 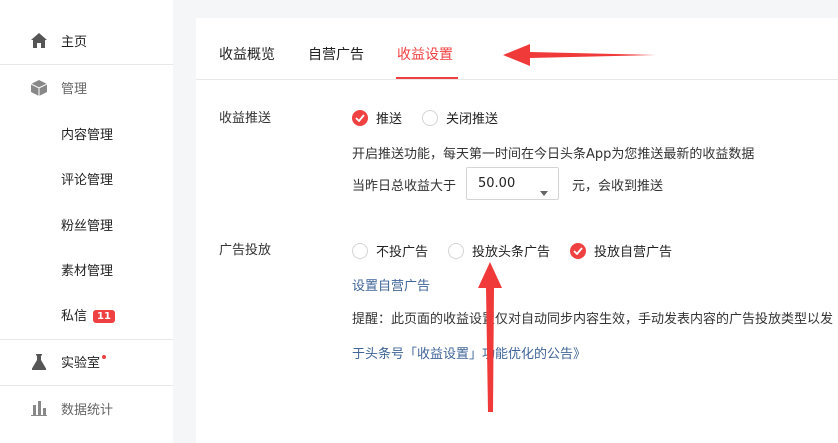 What do you see at coordinates (511, 252) in the screenshot?
I see `radio-label: 投放头条广告` at bounding box center [511, 252].